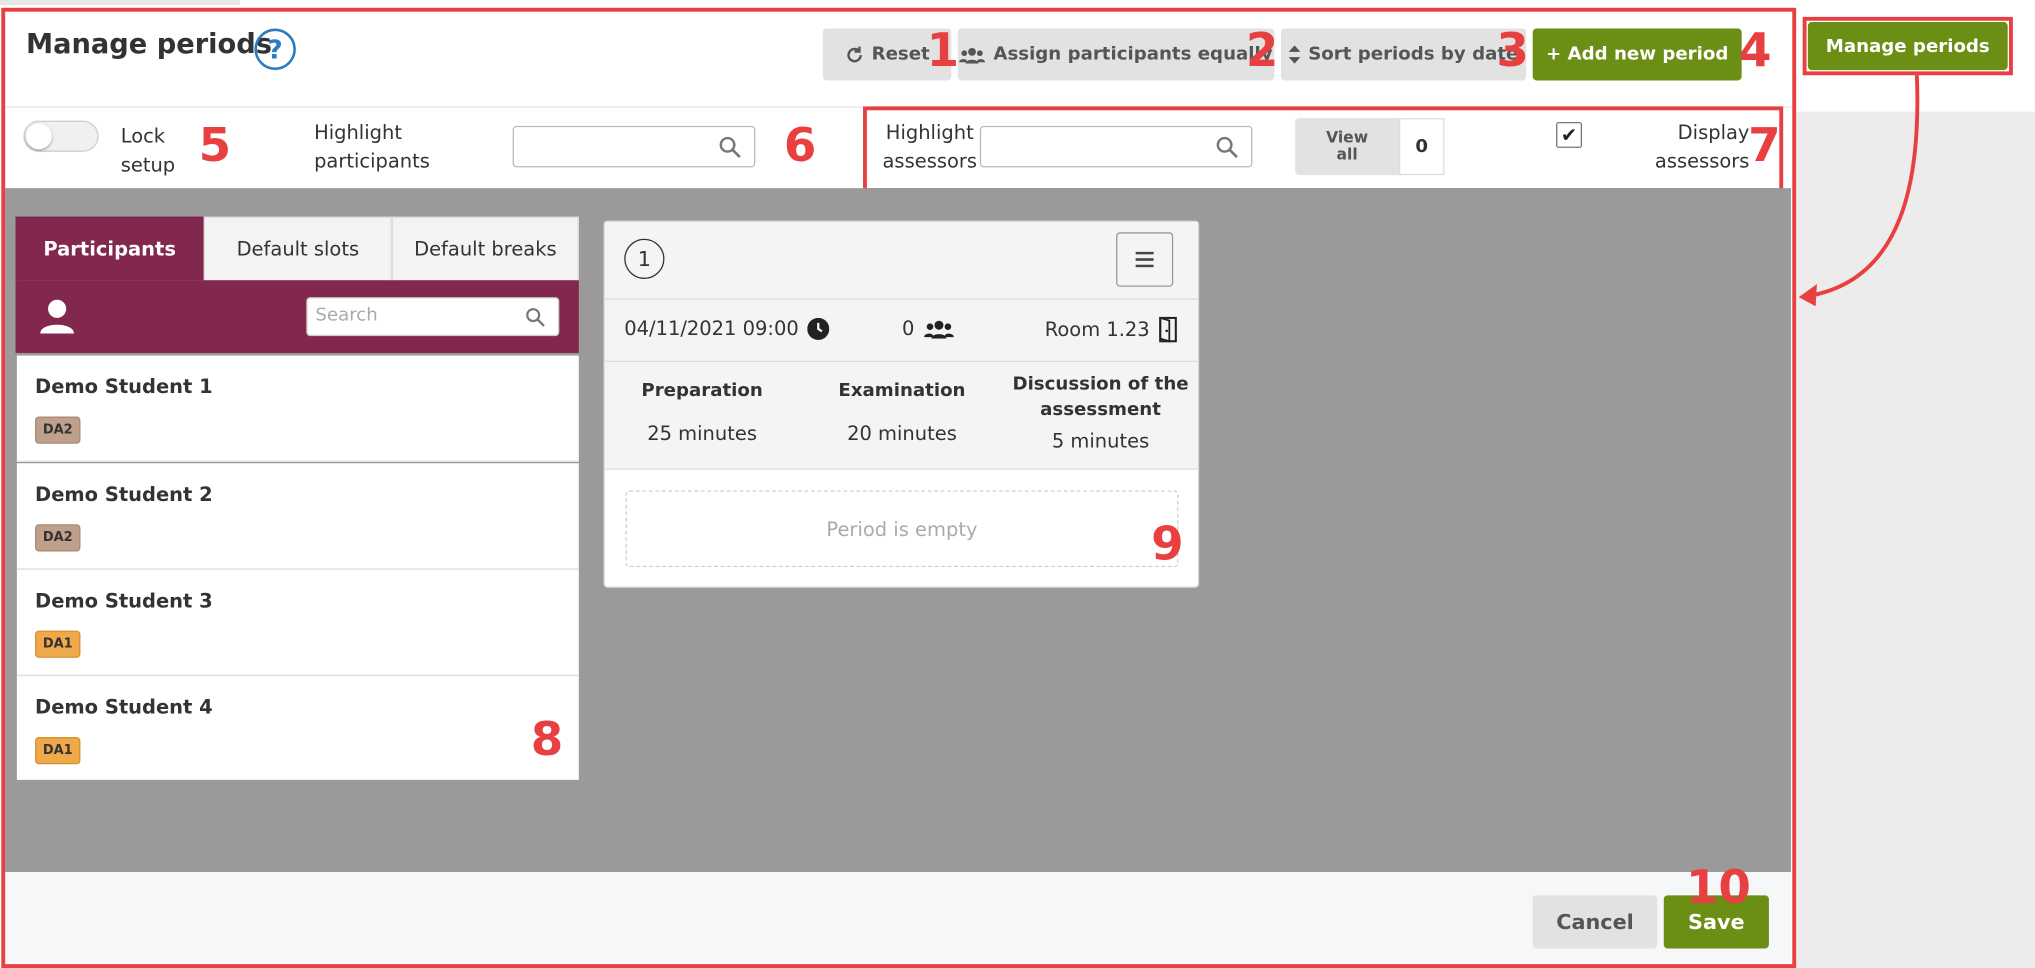 This screenshot has width=2035, height=968. I want to click on top-strip, so click(120, 3).